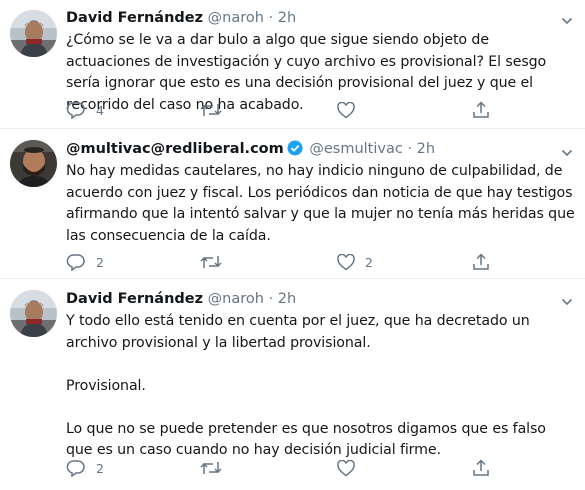 The width and height of the screenshot is (585, 490). What do you see at coordinates (175, 149) in the screenshot?
I see `author-name: @multivac@redliberal.com` at bounding box center [175, 149].